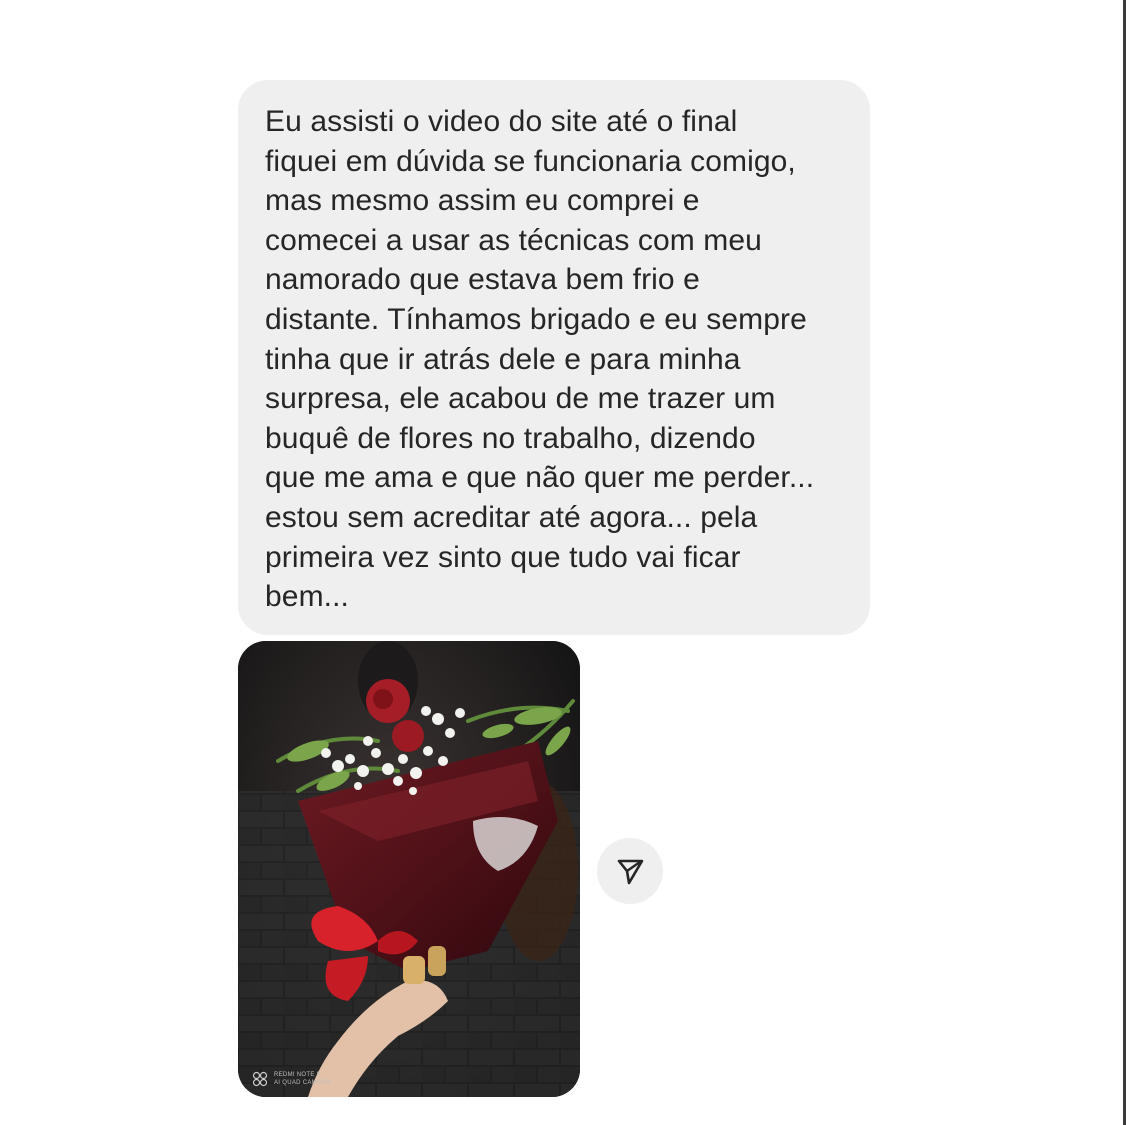 This screenshot has width=1126, height=1125. I want to click on send-icon, so click(630, 872).